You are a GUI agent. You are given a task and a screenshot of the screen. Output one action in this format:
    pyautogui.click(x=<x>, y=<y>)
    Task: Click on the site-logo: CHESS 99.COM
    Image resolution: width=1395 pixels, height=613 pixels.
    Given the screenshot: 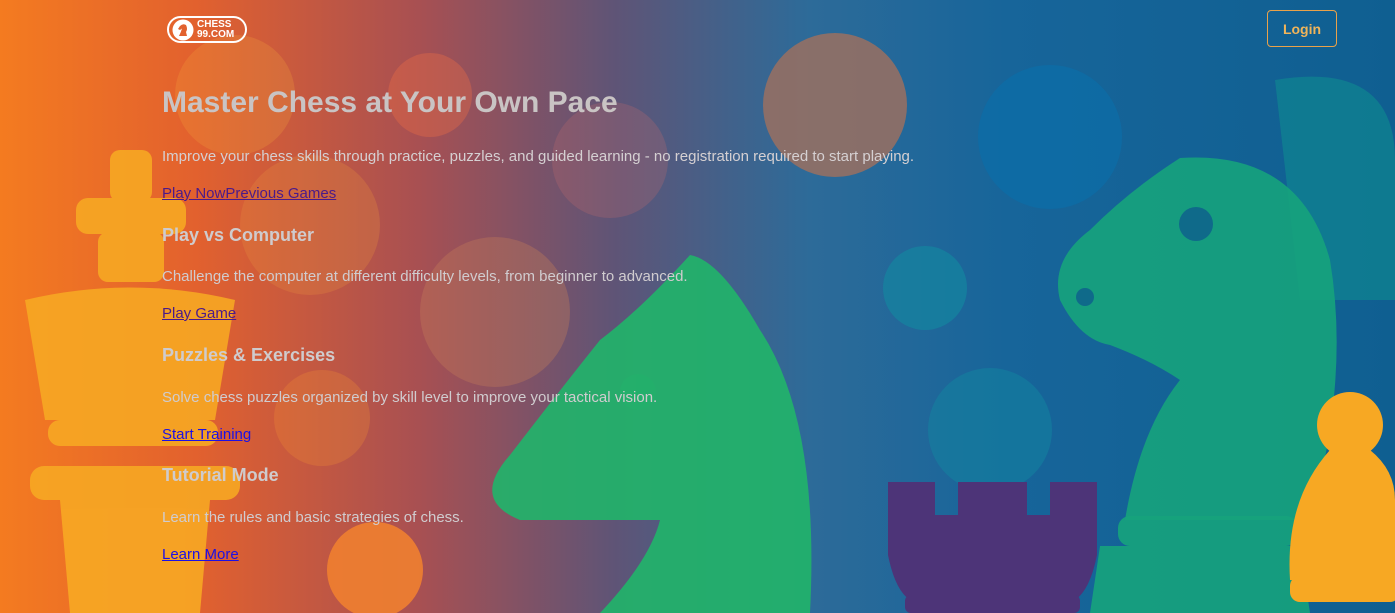 What is the action you would take?
    pyautogui.click(x=207, y=29)
    